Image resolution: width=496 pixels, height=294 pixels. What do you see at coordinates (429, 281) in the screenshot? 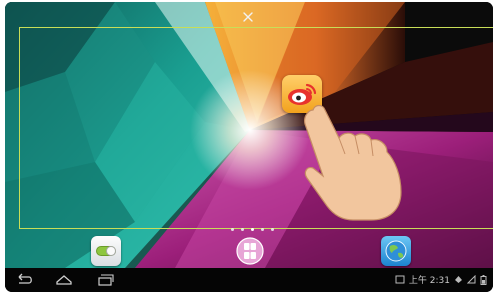
I see `status-time: 上午 2:31` at bounding box center [429, 281].